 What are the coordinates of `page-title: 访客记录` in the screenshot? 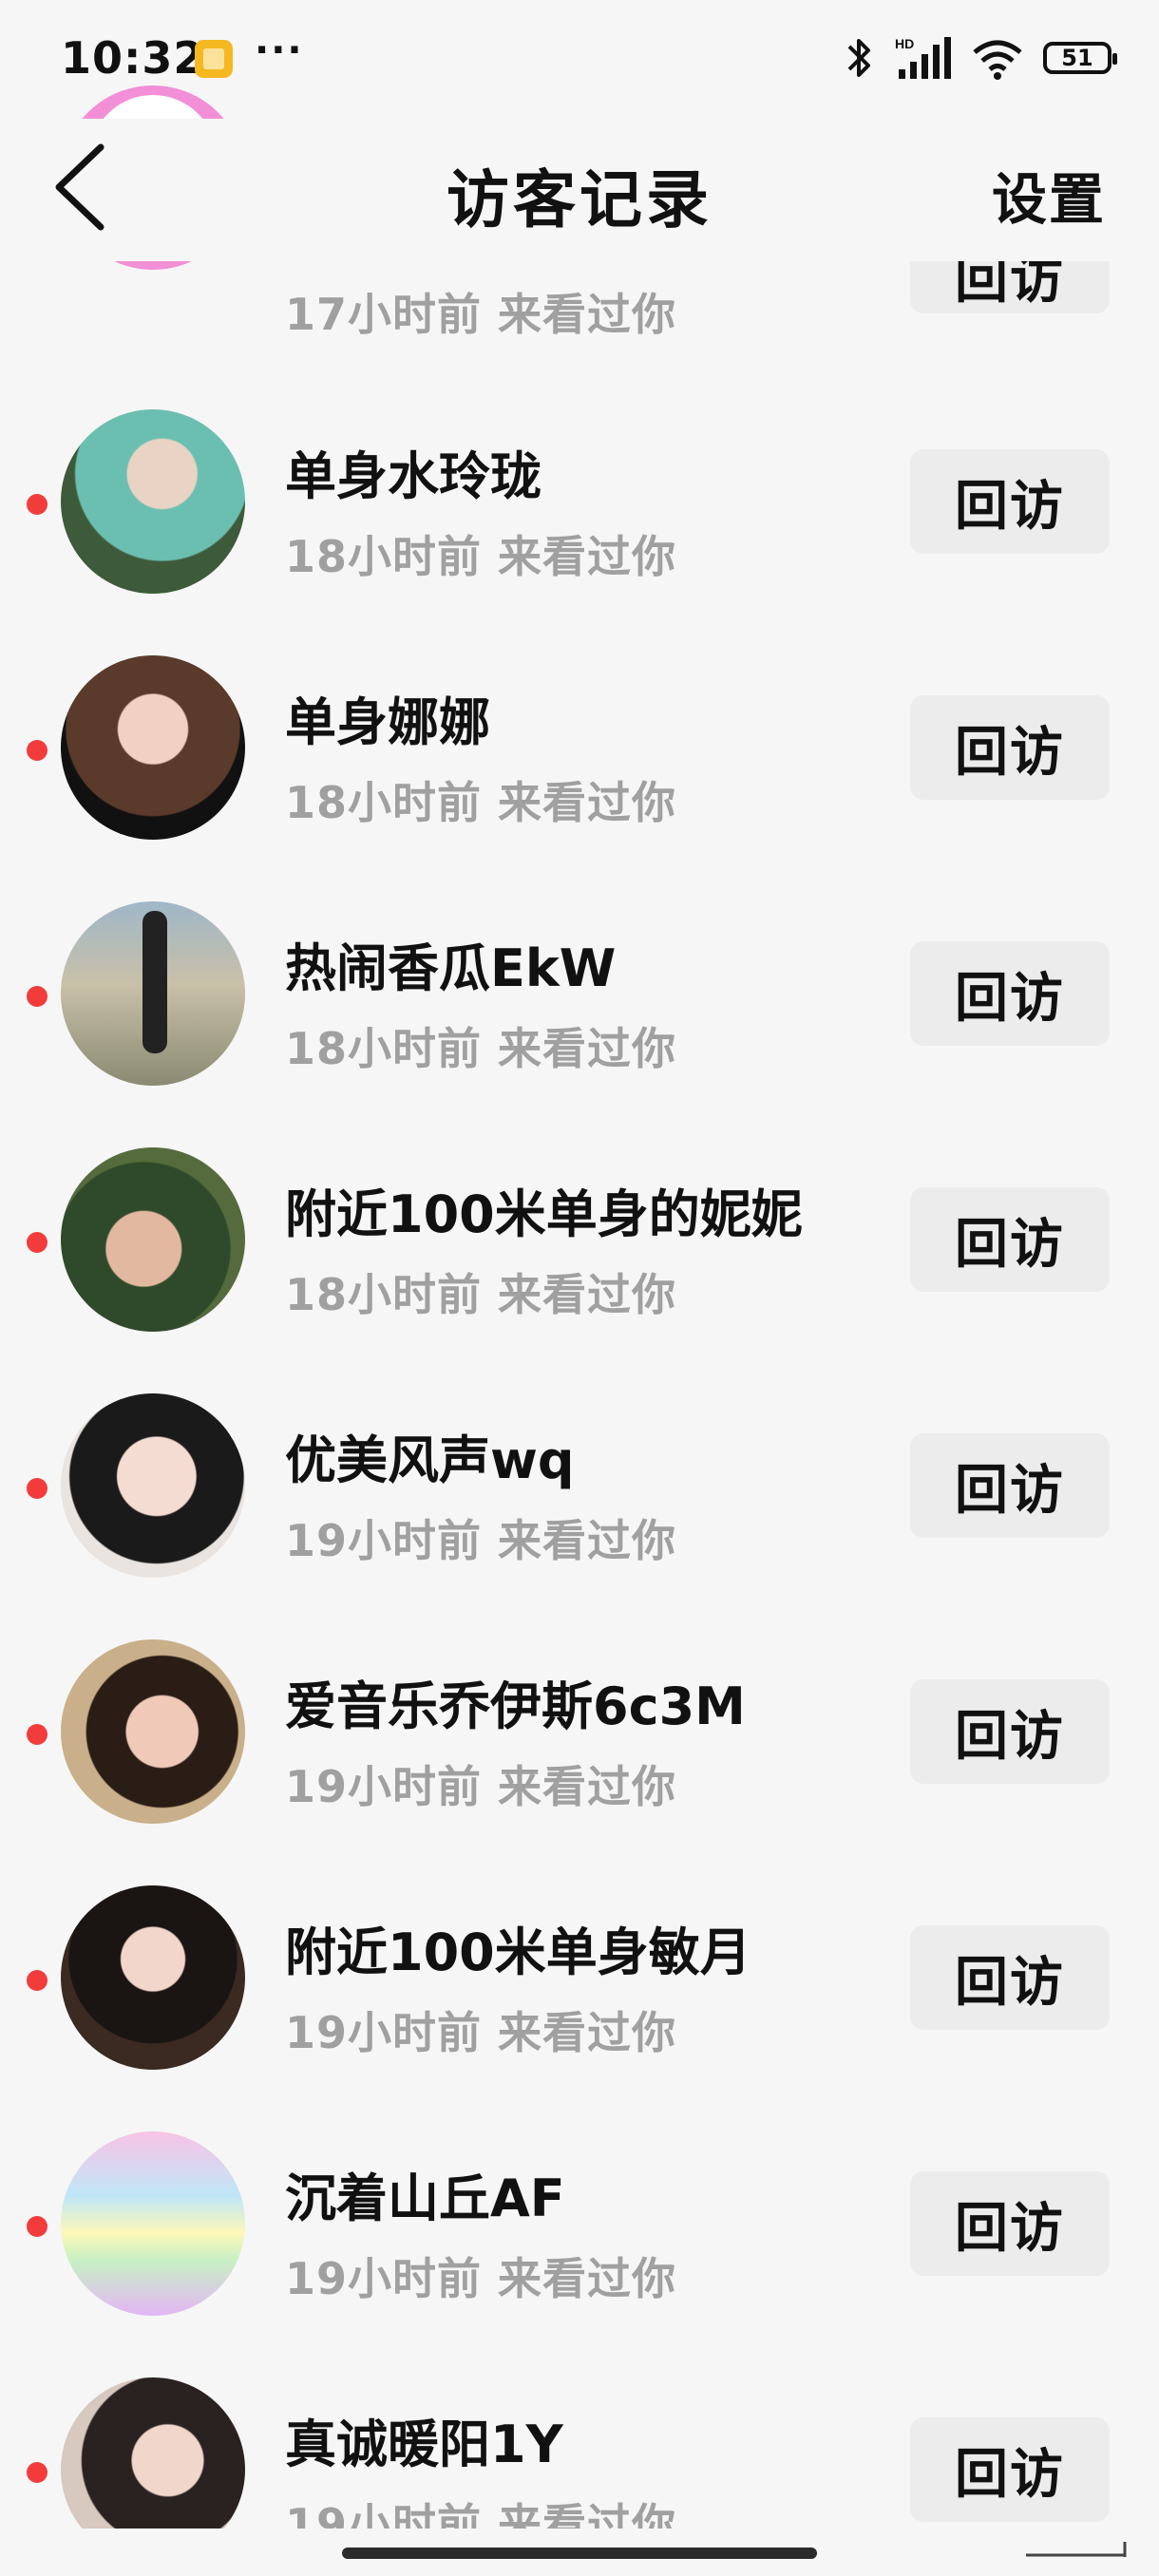 It's located at (579, 200).